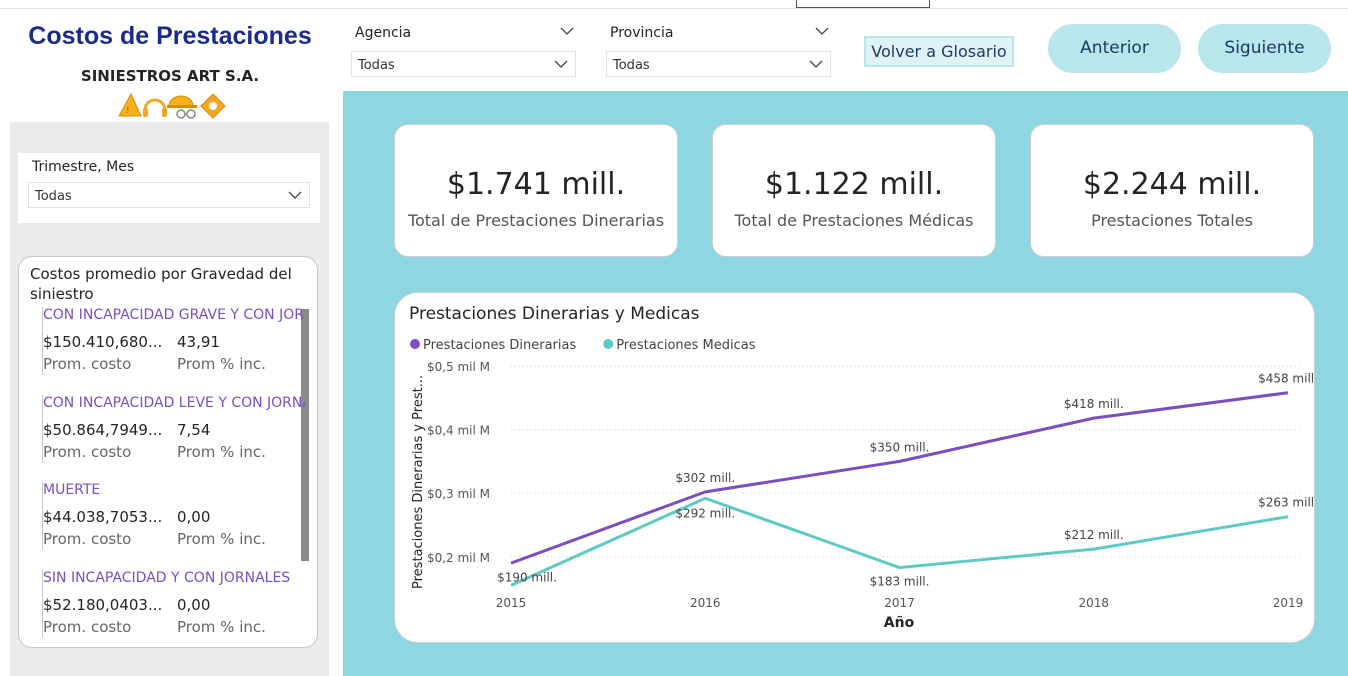  I want to click on data-label: $350 mill., so click(900, 447).